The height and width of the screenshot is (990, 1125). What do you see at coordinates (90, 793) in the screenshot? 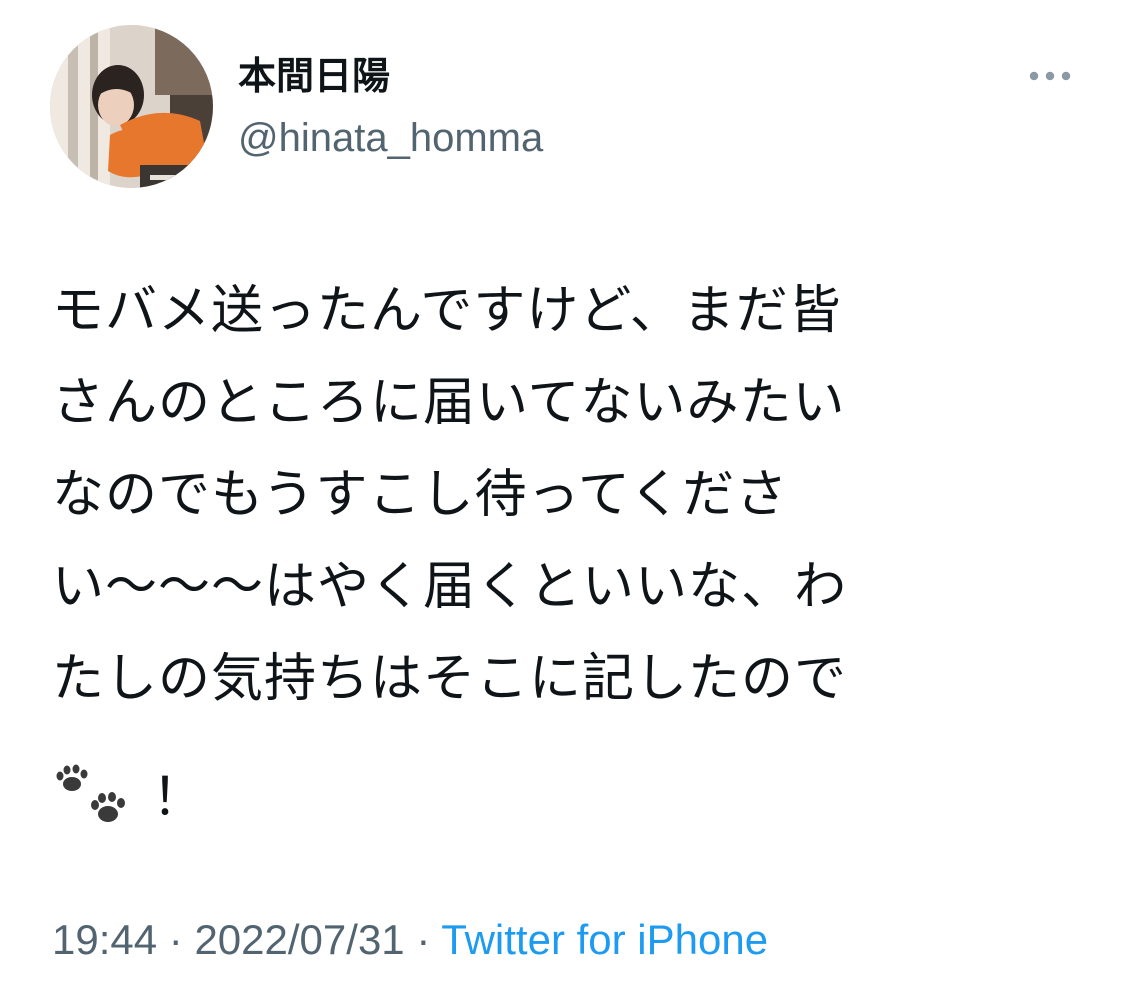
I see `paw-prints-icon` at bounding box center [90, 793].